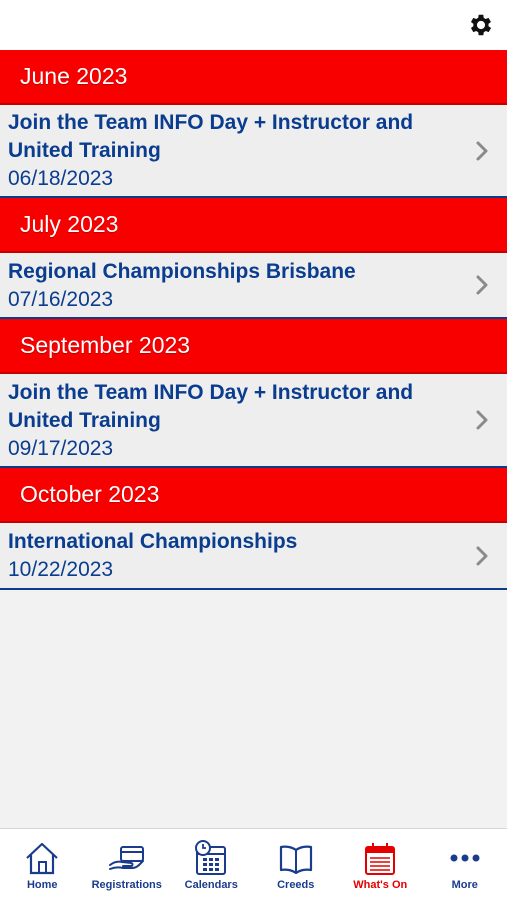  Describe the element at coordinates (42, 885) in the screenshot. I see `tab-label: Home` at that location.